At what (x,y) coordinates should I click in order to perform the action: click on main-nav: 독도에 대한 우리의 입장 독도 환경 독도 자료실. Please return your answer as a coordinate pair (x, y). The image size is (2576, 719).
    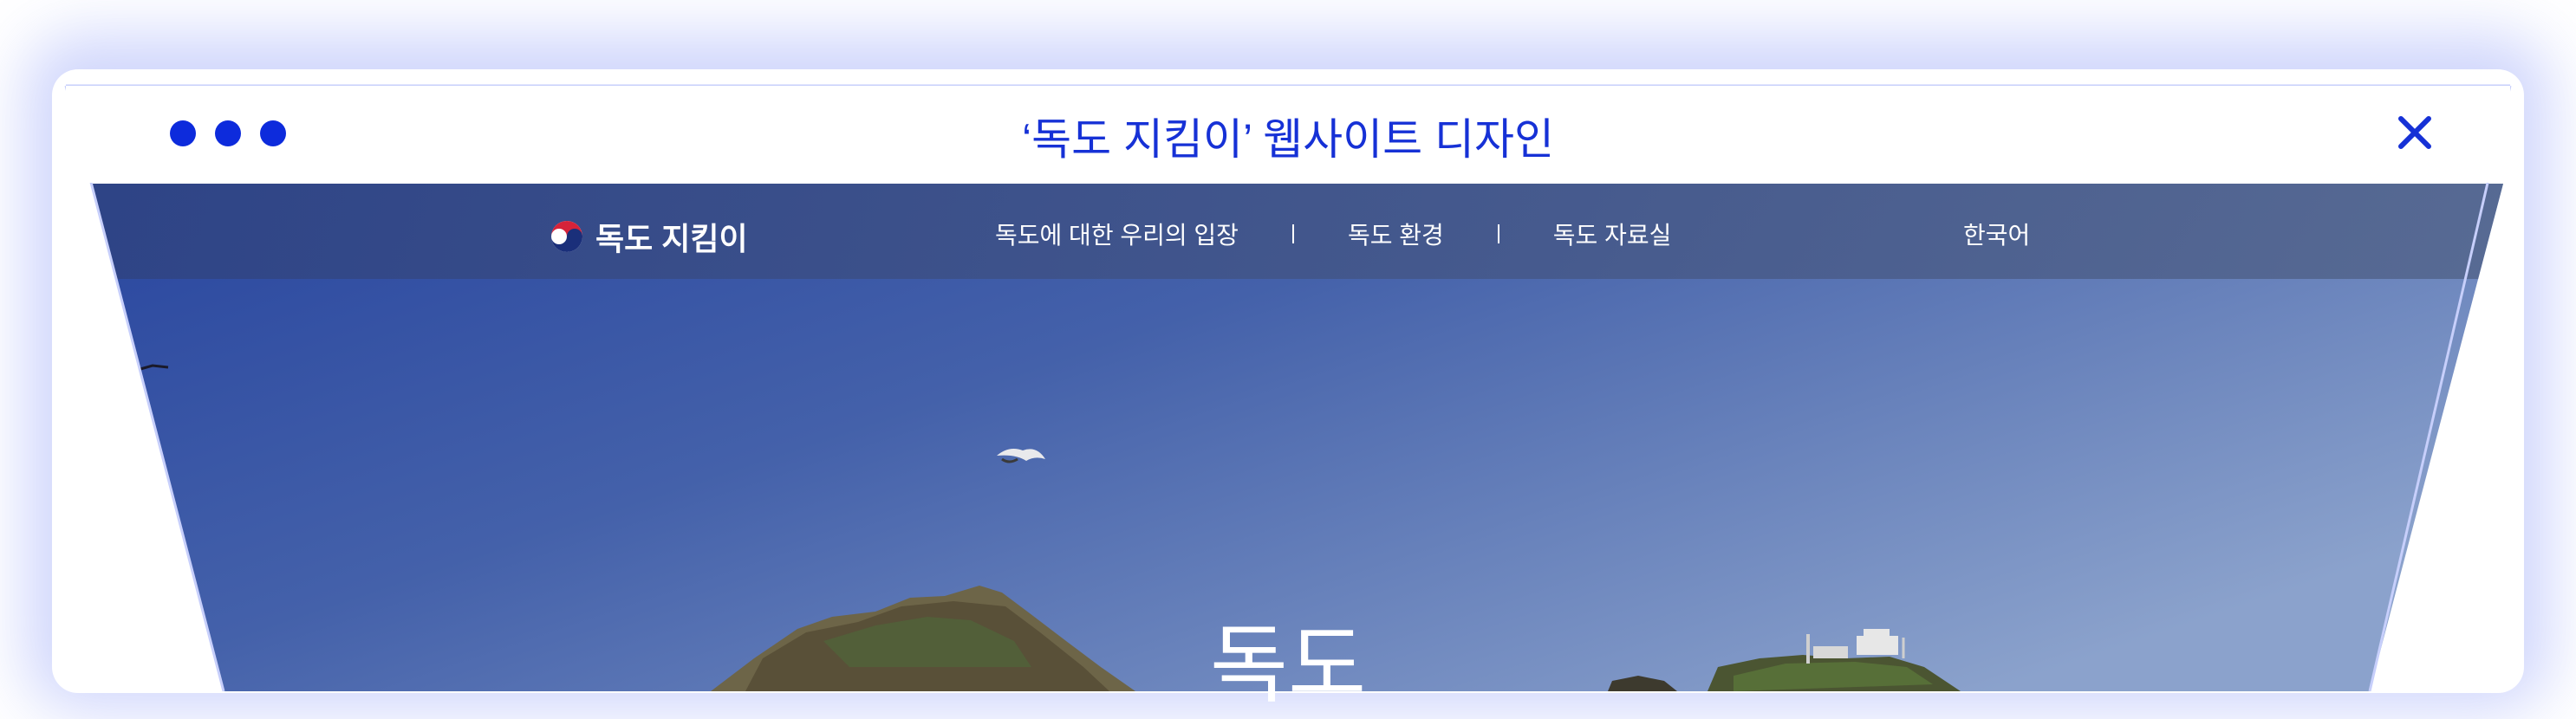
    Looking at the image, I should click on (1333, 234).